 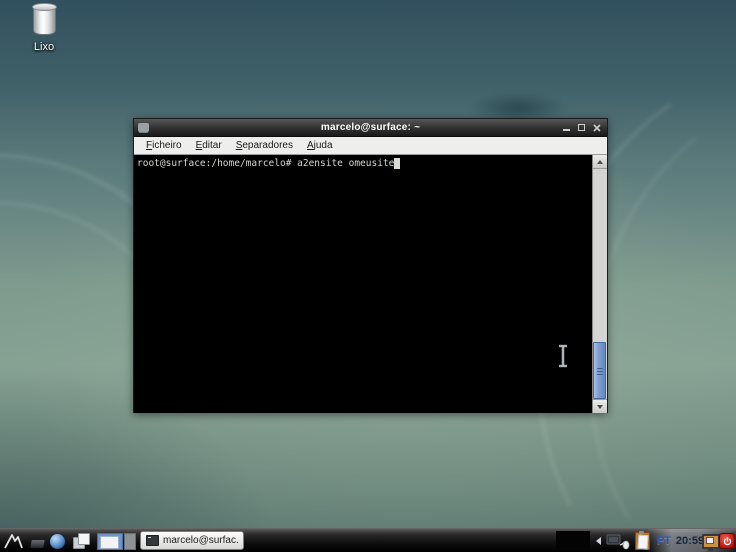 I want to click on network-manager-tray-icon, so click(x=618, y=540).